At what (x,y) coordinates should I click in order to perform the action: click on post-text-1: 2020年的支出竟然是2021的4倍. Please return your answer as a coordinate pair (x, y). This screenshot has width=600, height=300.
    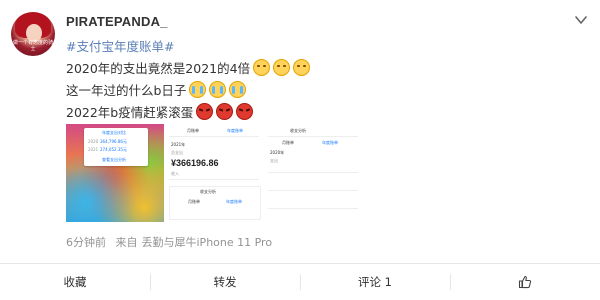
    Looking at the image, I should click on (158, 68).